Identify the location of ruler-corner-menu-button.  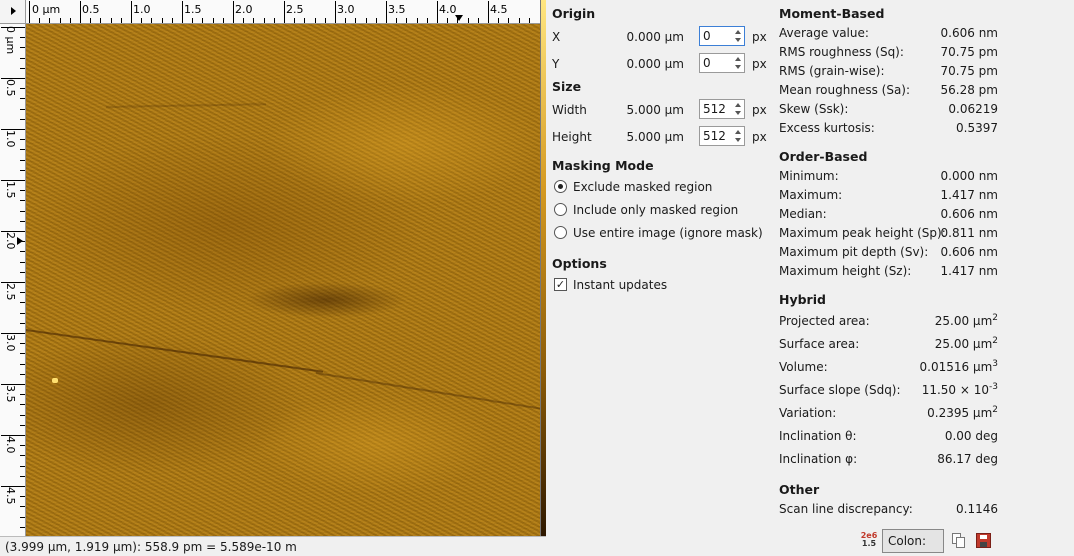
(13, 12).